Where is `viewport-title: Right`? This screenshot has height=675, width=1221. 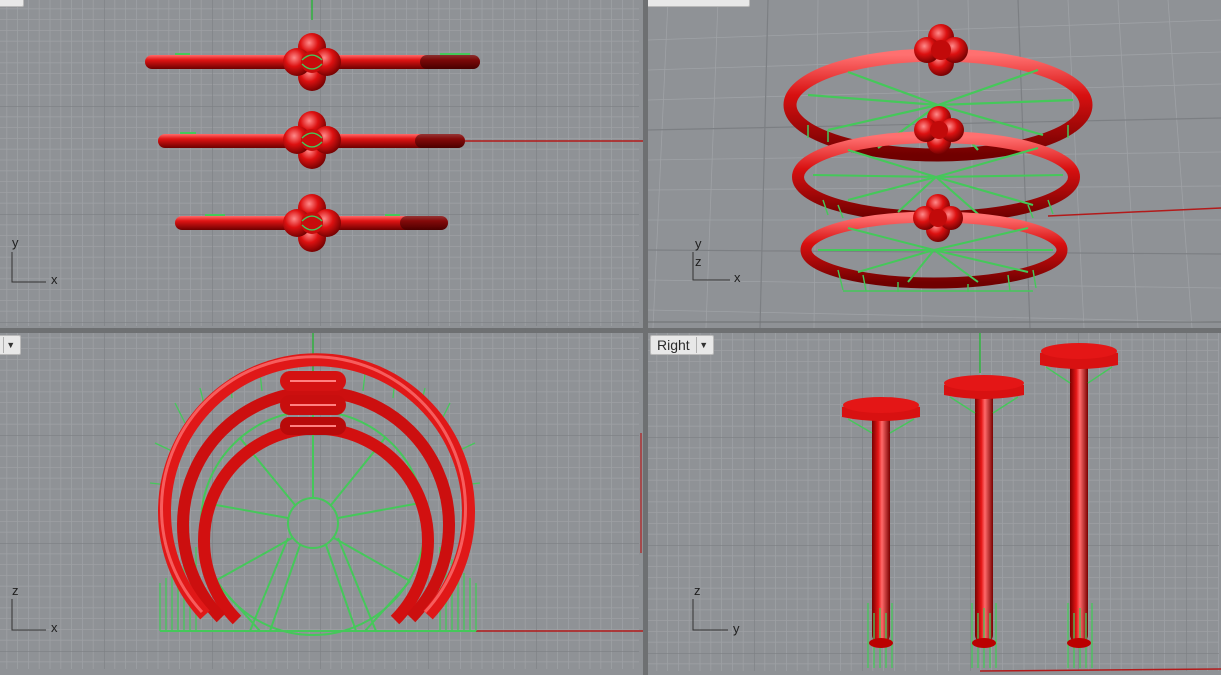 viewport-title: Right is located at coordinates (673, 345).